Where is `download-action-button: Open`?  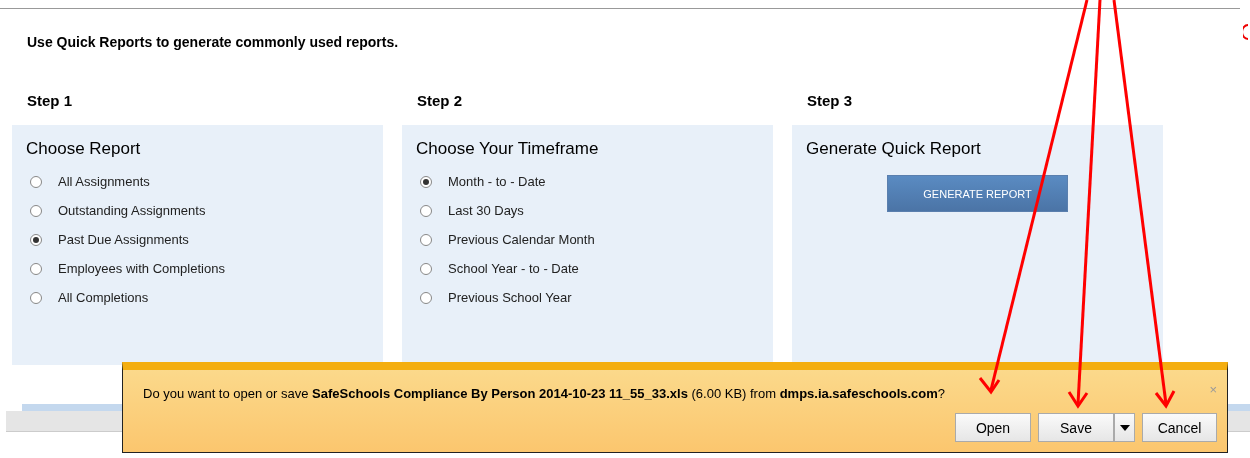 download-action-button: Open is located at coordinates (993, 427).